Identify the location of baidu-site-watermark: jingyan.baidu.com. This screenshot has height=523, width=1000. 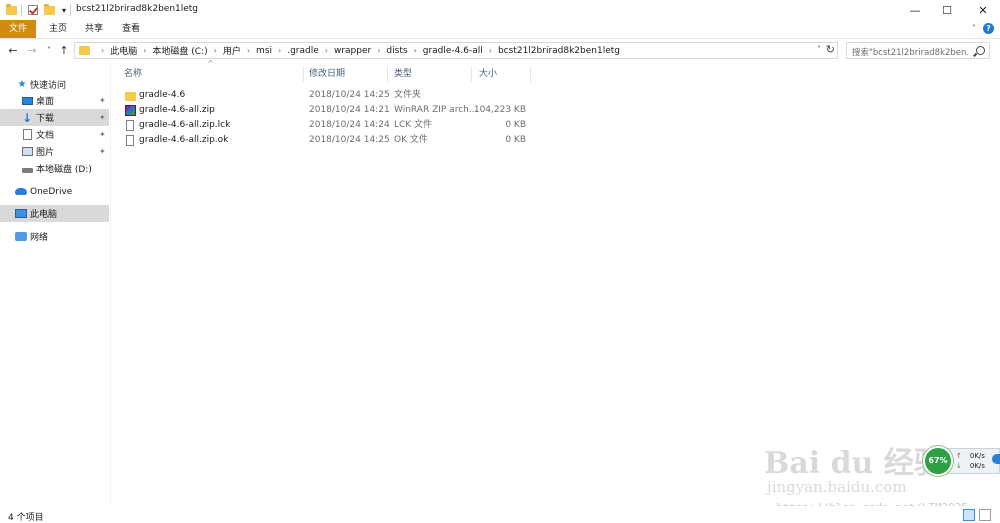
(837, 487).